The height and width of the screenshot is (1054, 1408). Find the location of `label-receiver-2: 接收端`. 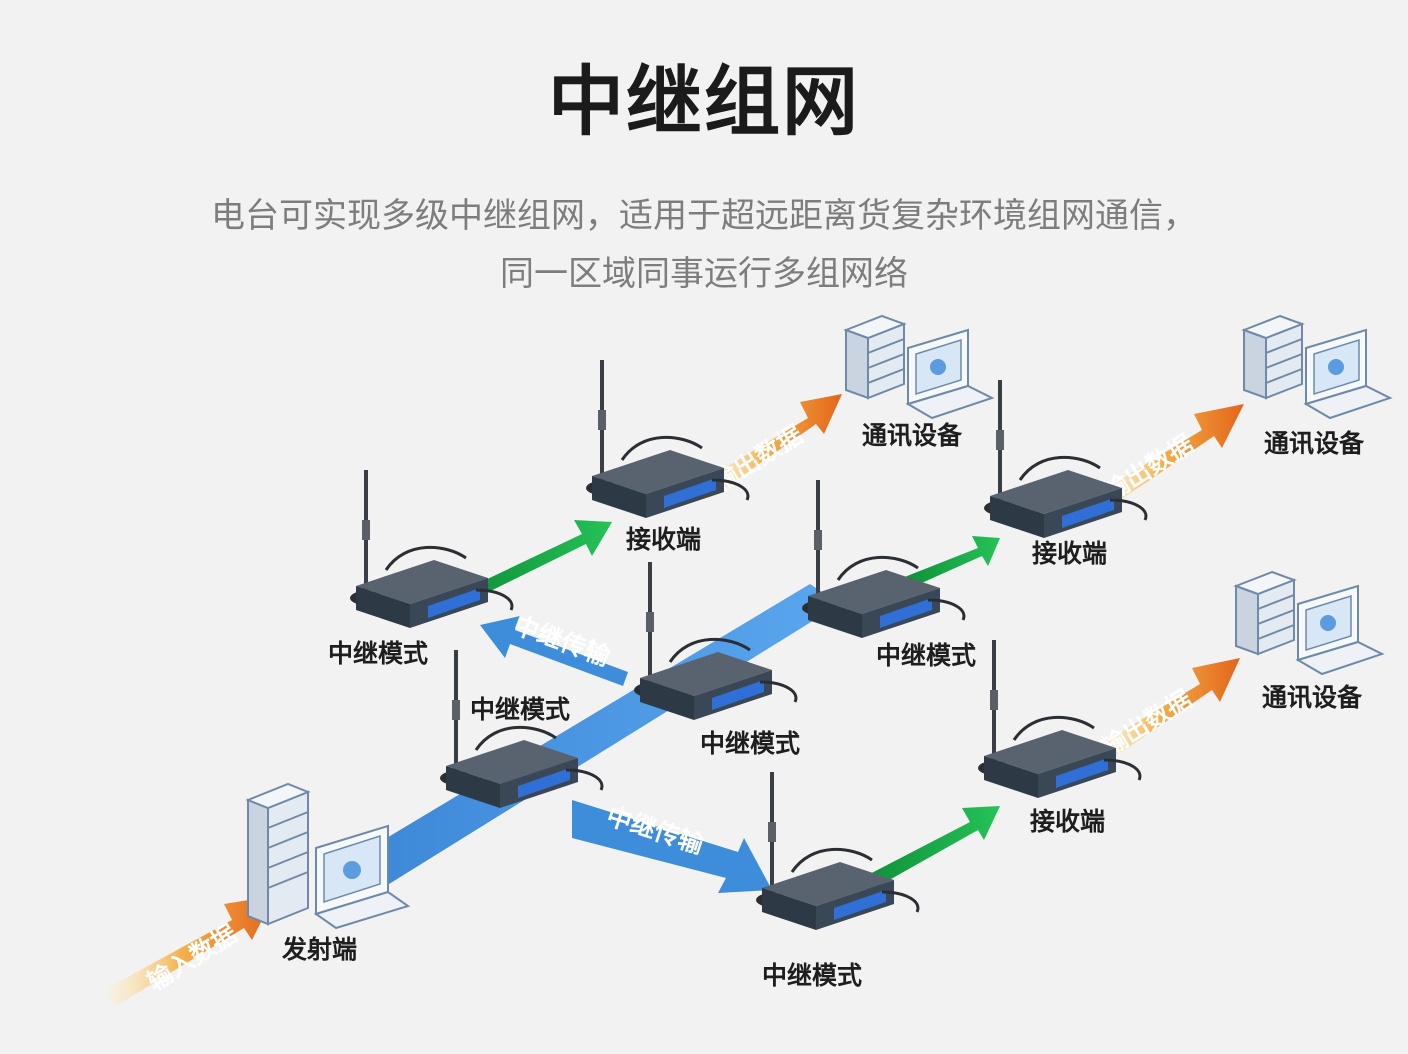

label-receiver-2: 接收端 is located at coordinates (1069, 553).